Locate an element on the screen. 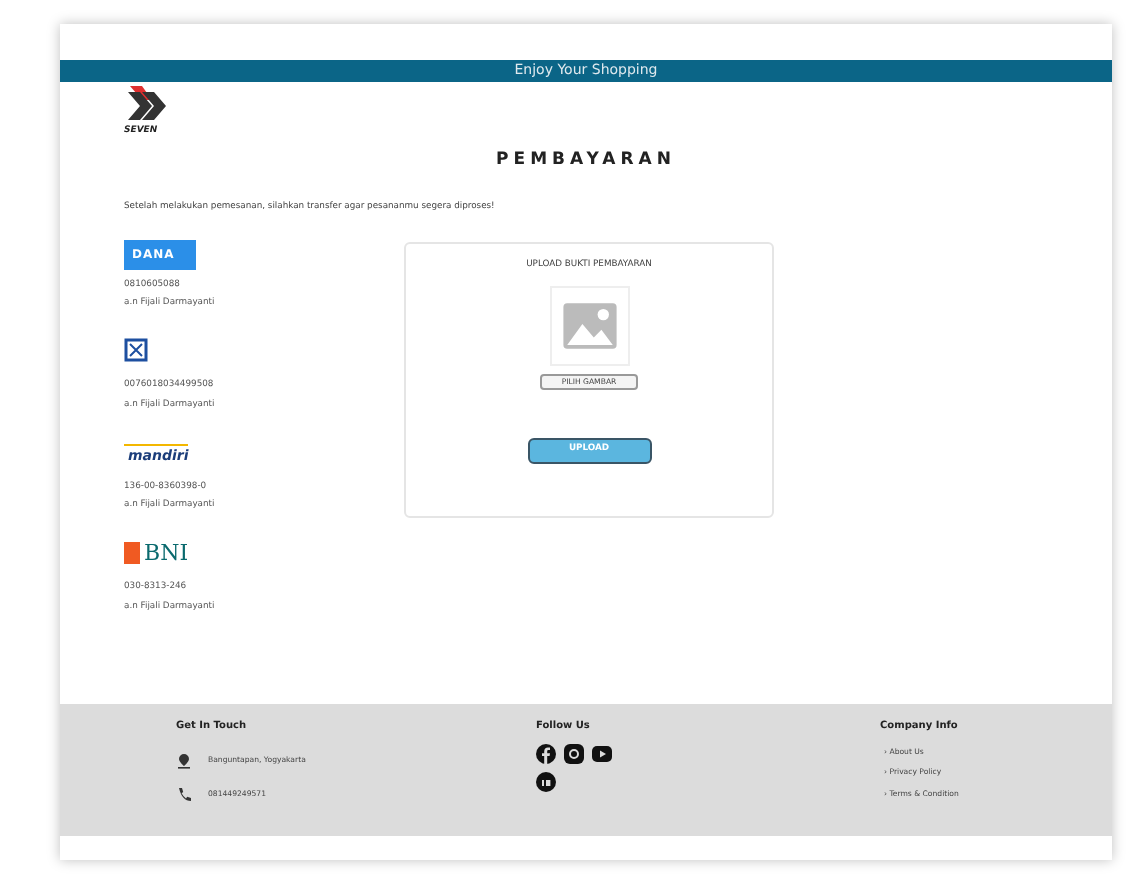 The image size is (1132, 882). page-title: PEMBAYARAN is located at coordinates (586, 160).